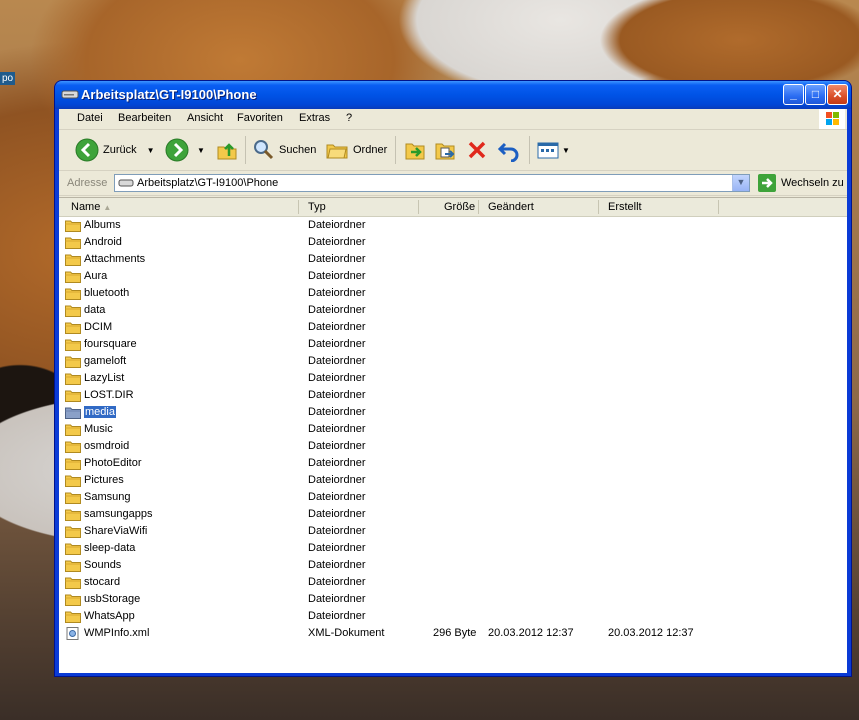  I want to click on table-row: Attachments Dateiordner, so click(453, 259).